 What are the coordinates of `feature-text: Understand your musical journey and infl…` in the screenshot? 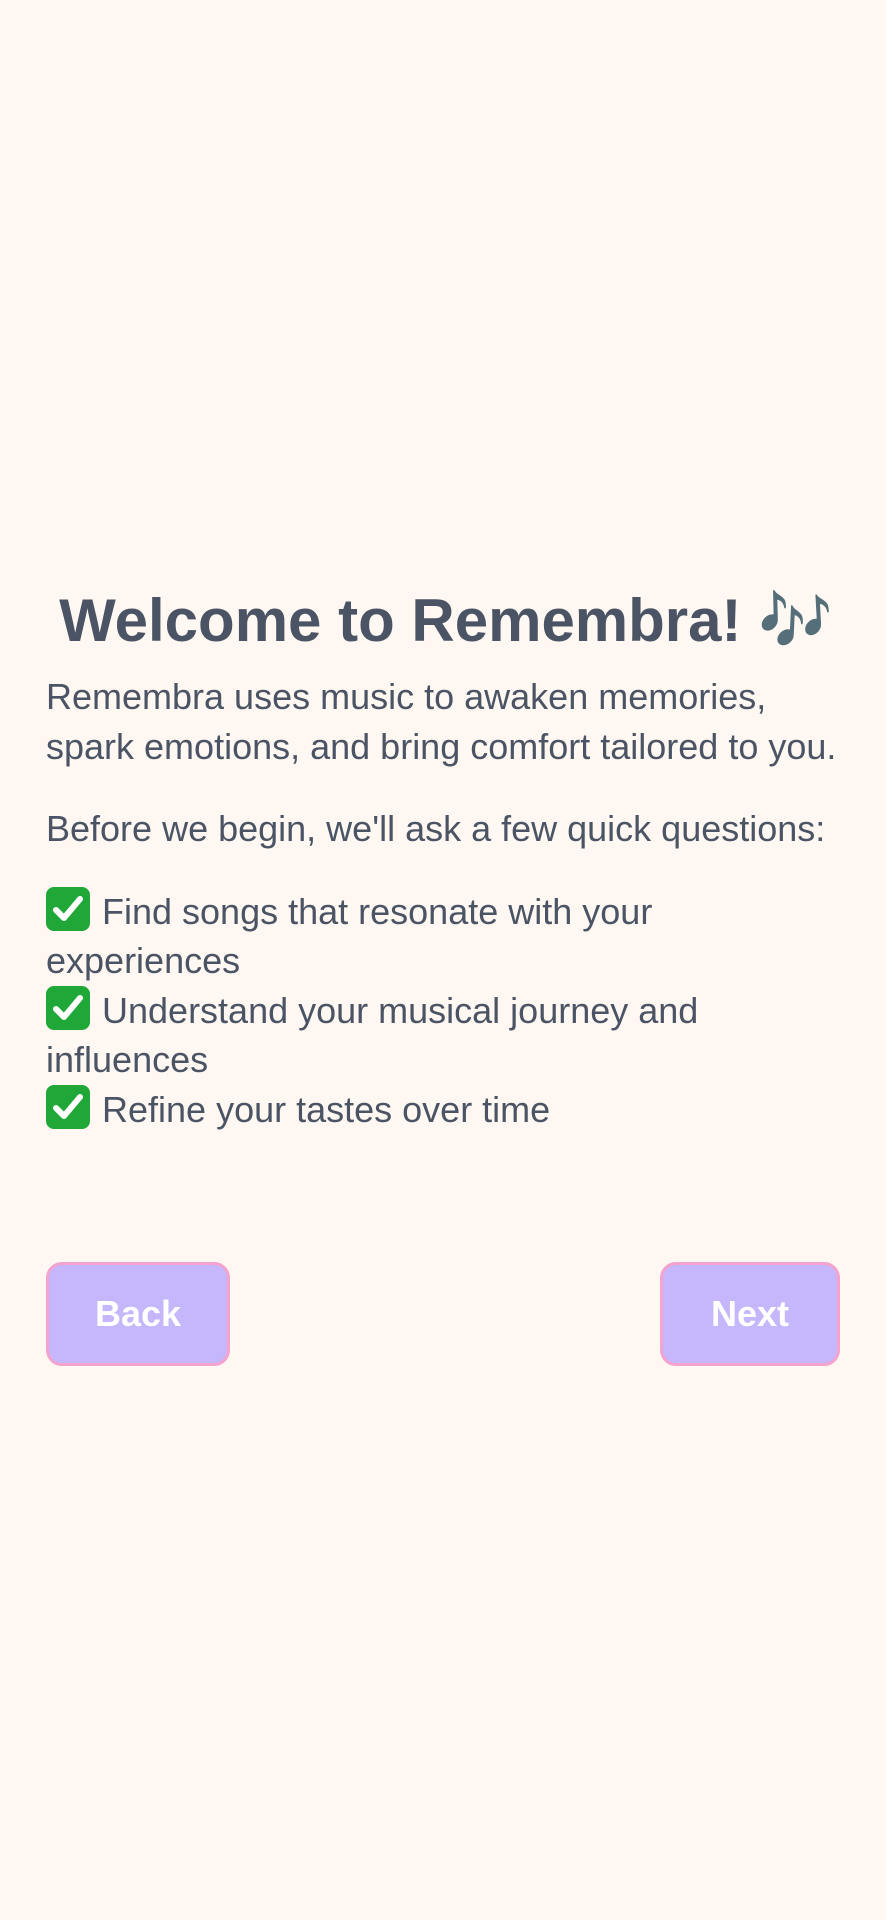 It's located at (372, 1035).